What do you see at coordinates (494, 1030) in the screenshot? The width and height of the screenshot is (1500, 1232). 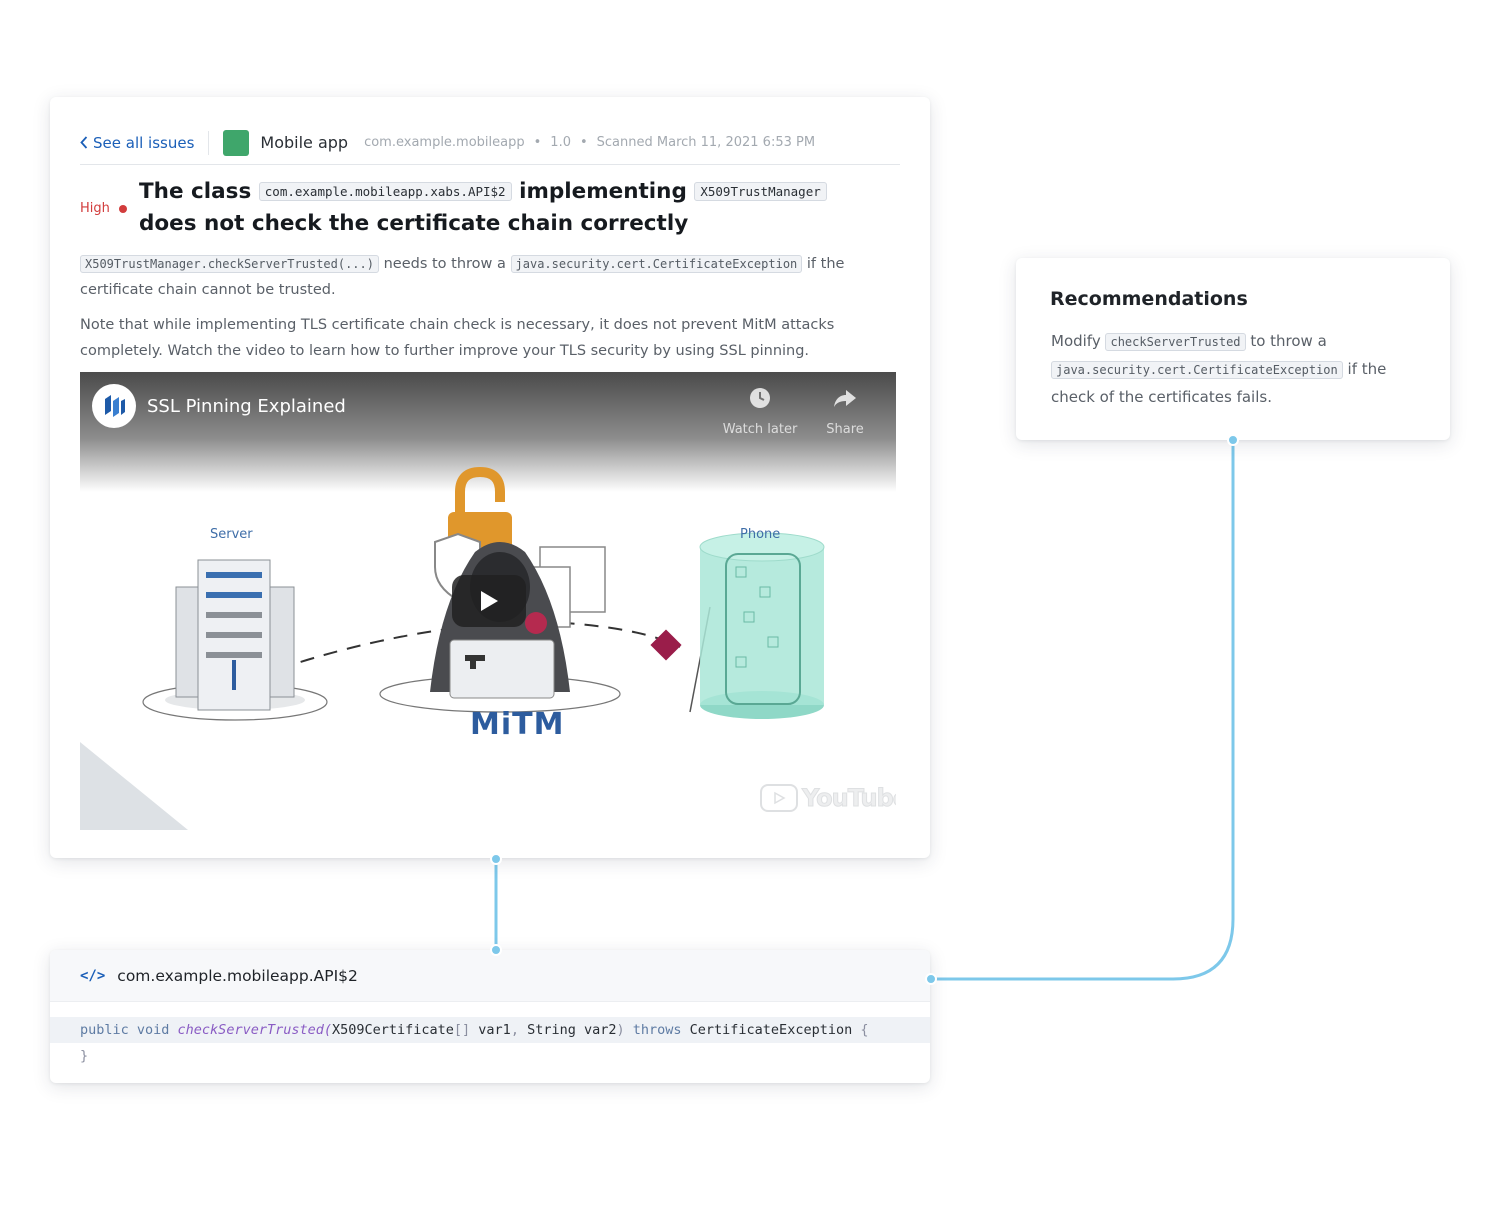 I see `code-token: var1` at bounding box center [494, 1030].